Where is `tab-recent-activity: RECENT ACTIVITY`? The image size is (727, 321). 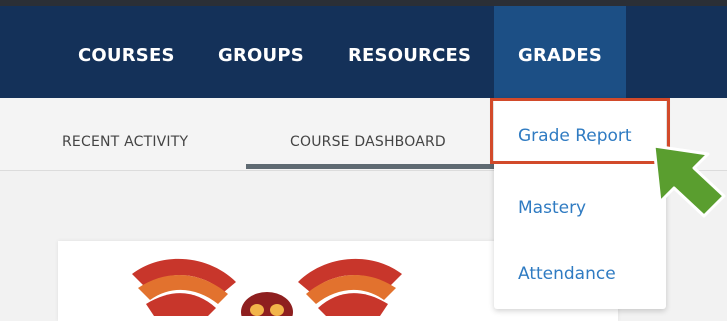
tab-recent-activity: RECENT ACTIVITY is located at coordinates (125, 142).